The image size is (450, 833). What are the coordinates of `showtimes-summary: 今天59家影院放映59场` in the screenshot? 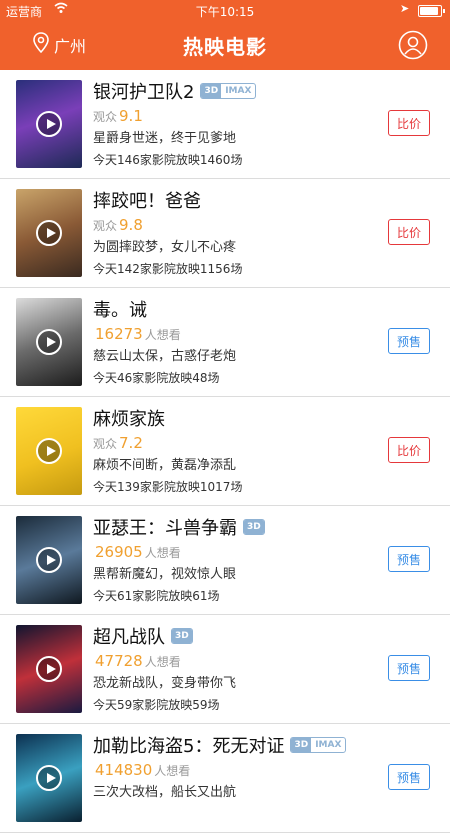 It's located at (156, 705).